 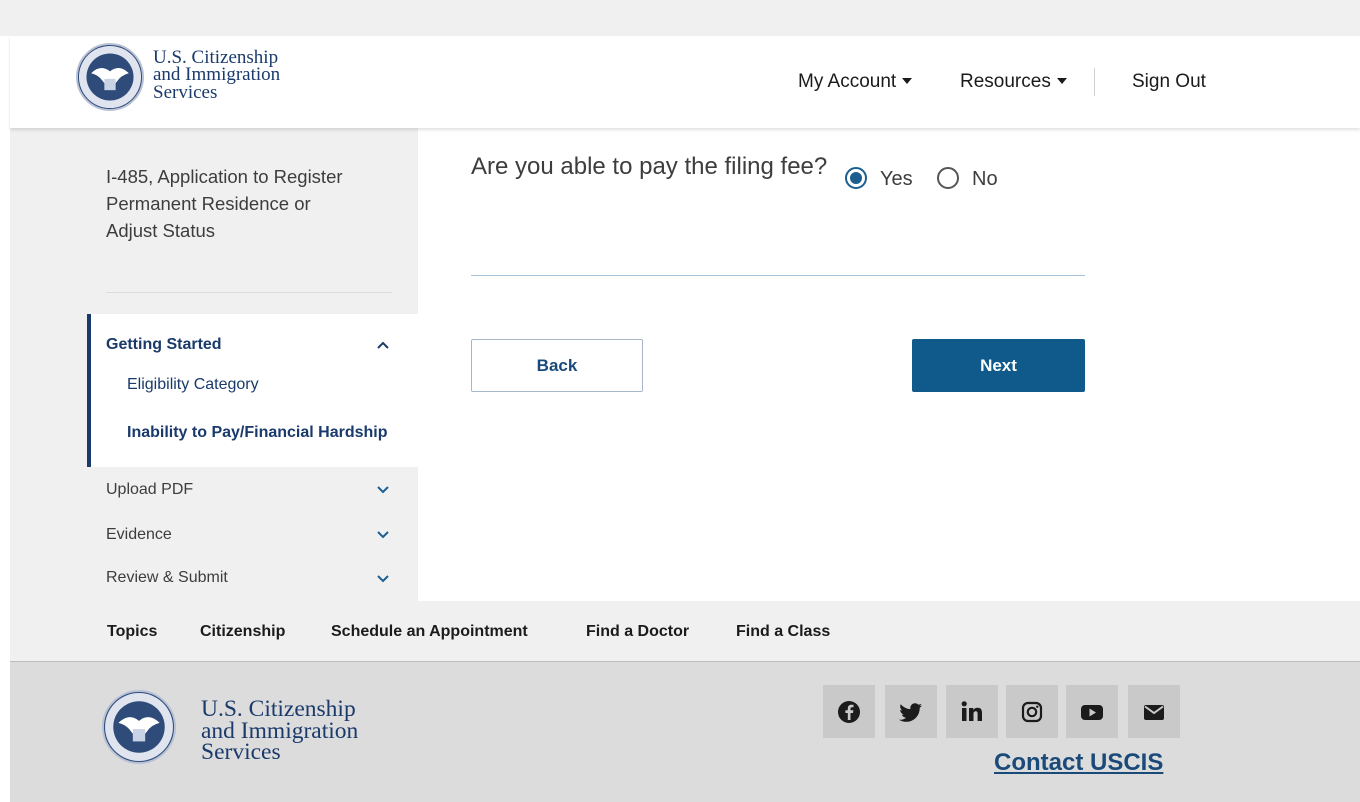 I want to click on nav-my-account: My Account, so click(x=855, y=82).